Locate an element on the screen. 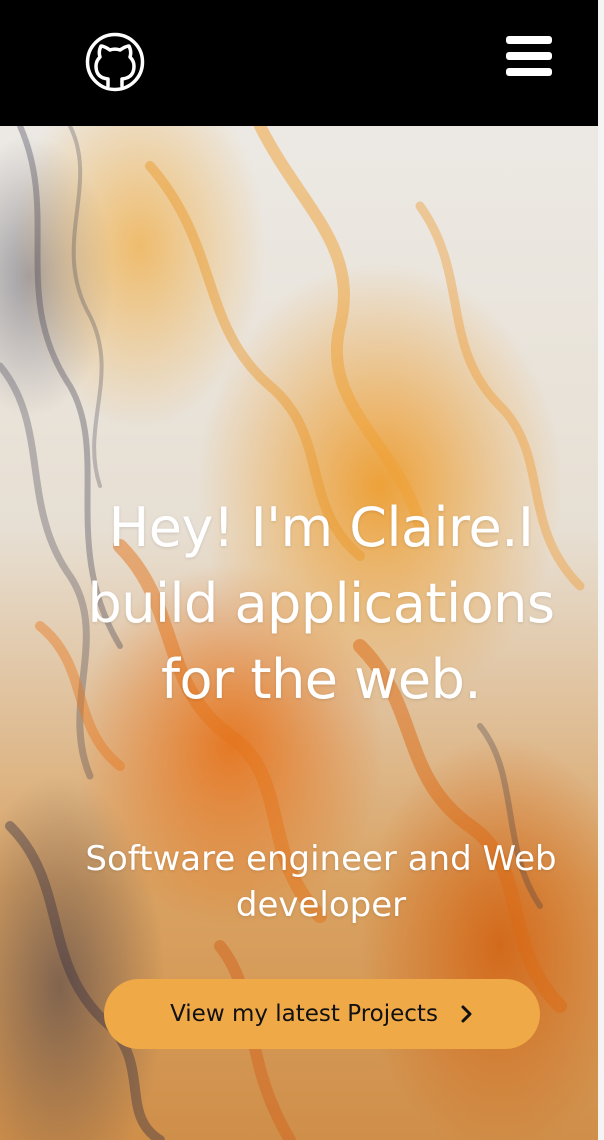 The width and height of the screenshot is (604, 1140). navbar is located at coordinates (299, 63).